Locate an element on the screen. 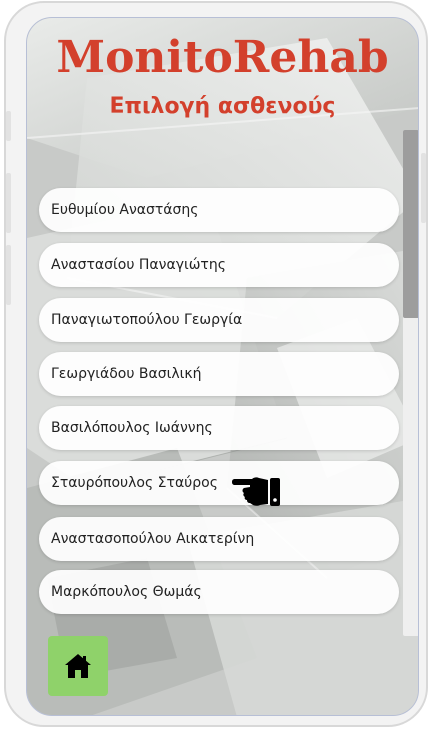 This screenshot has height=731, width=435. patient-item: Αναστασίου Παναγιώτης is located at coordinates (219, 265).